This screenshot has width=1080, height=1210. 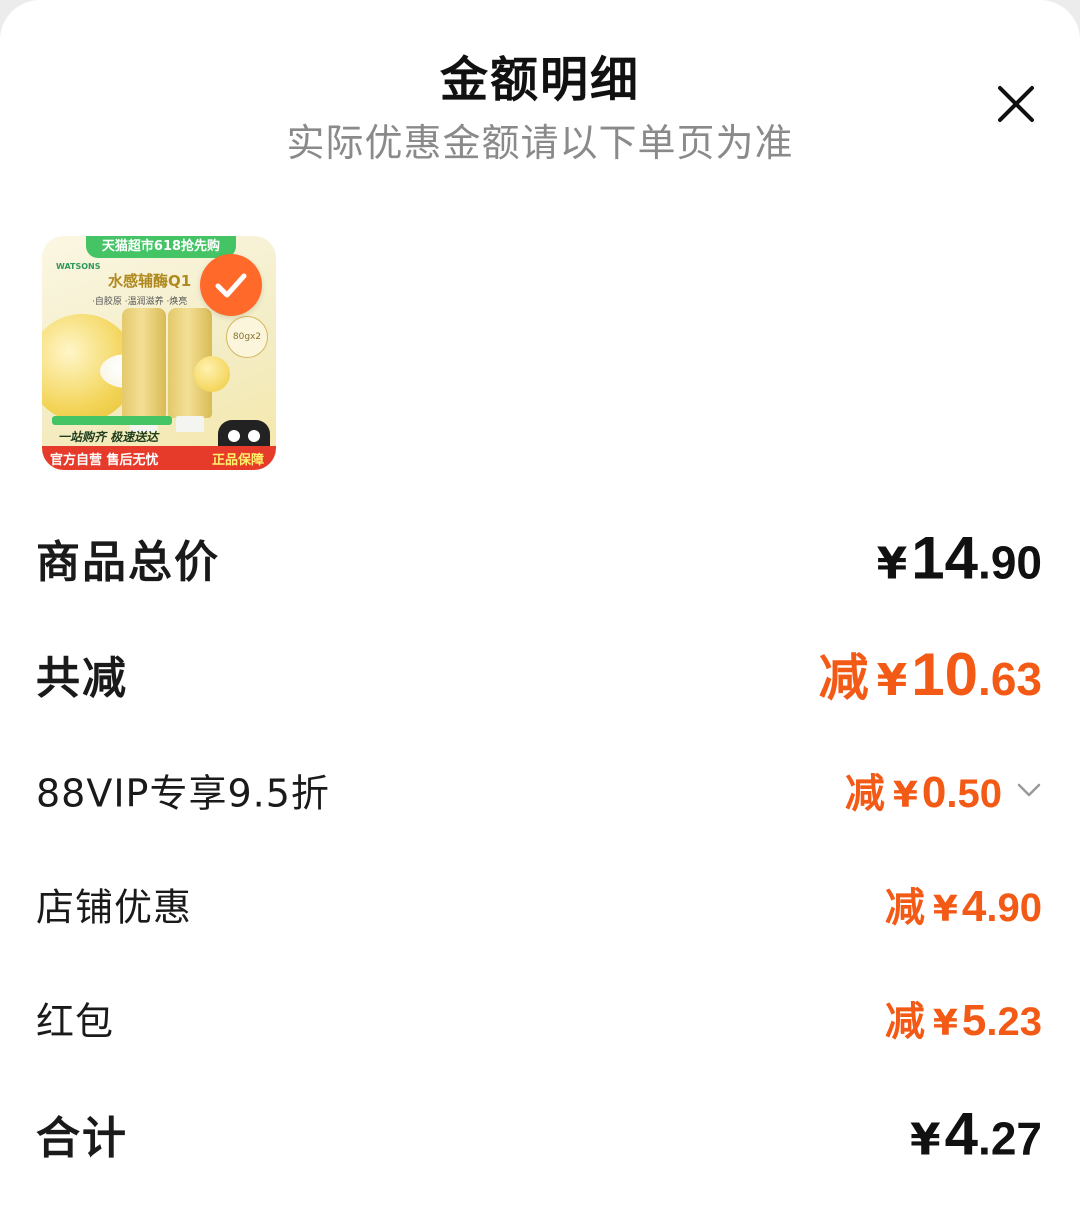 I want to click on close-icon, so click(x=1016, y=104).